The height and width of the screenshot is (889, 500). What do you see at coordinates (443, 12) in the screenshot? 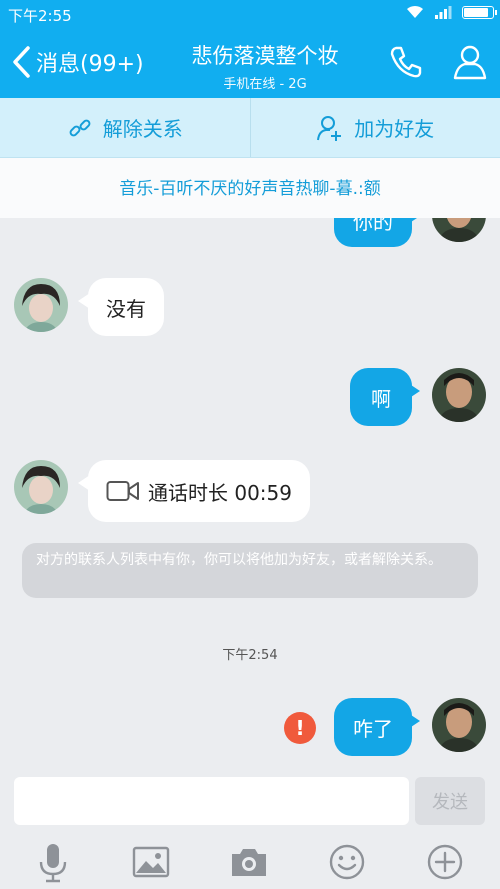
I see `signal-icon` at bounding box center [443, 12].